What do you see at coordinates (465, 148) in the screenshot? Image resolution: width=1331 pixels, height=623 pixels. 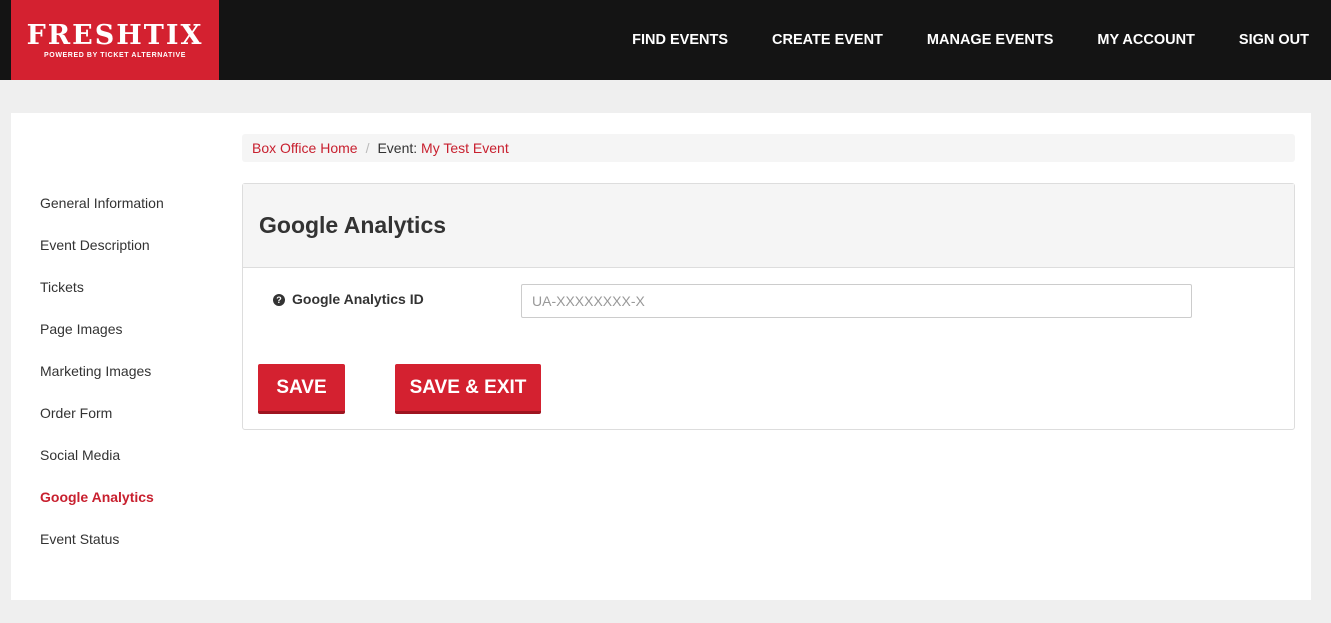 I see `breadcrumb-event-link: My Test Event` at bounding box center [465, 148].